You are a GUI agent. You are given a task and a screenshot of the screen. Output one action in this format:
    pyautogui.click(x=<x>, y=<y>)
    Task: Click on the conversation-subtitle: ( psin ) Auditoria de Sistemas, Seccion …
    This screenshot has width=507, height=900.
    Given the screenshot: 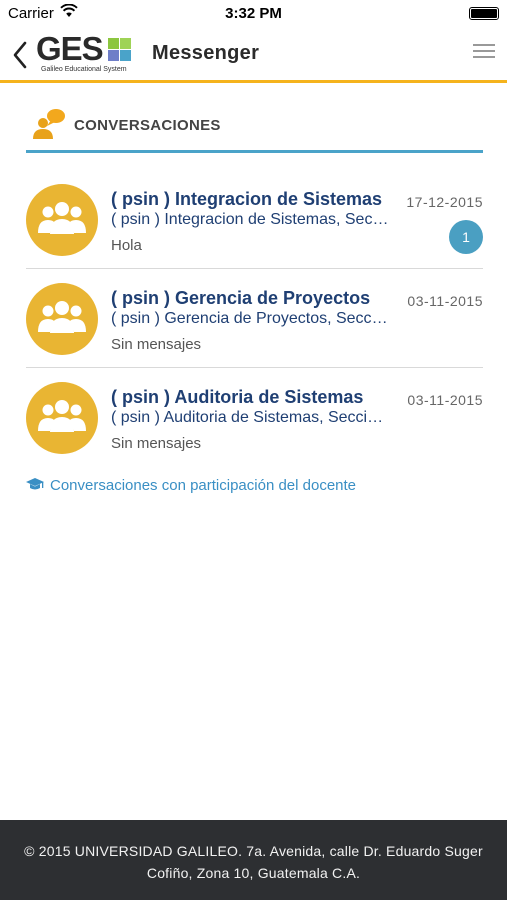 What is the action you would take?
    pyautogui.click(x=251, y=417)
    